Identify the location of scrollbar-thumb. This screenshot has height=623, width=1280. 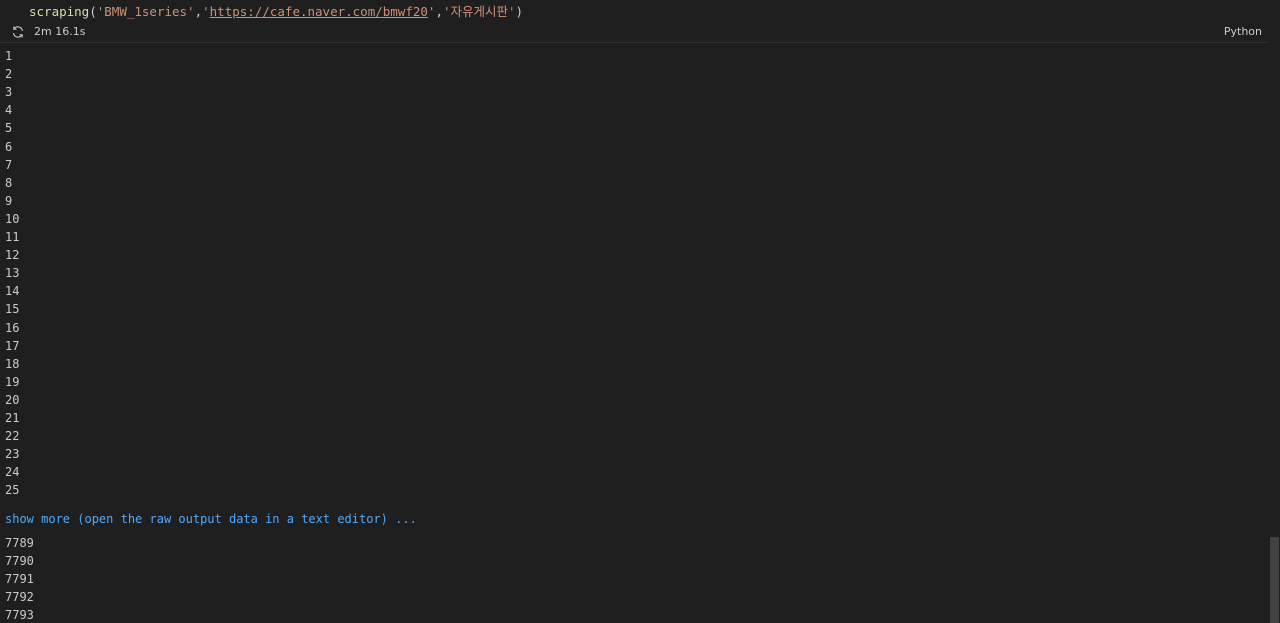
(1274, 580).